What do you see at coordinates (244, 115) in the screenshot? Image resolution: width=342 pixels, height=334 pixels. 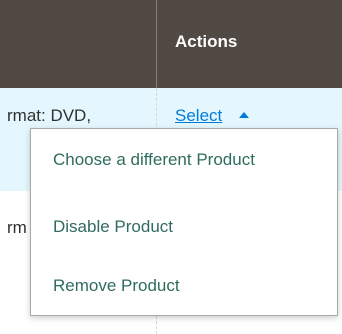 I see `caret-up-icon` at bounding box center [244, 115].